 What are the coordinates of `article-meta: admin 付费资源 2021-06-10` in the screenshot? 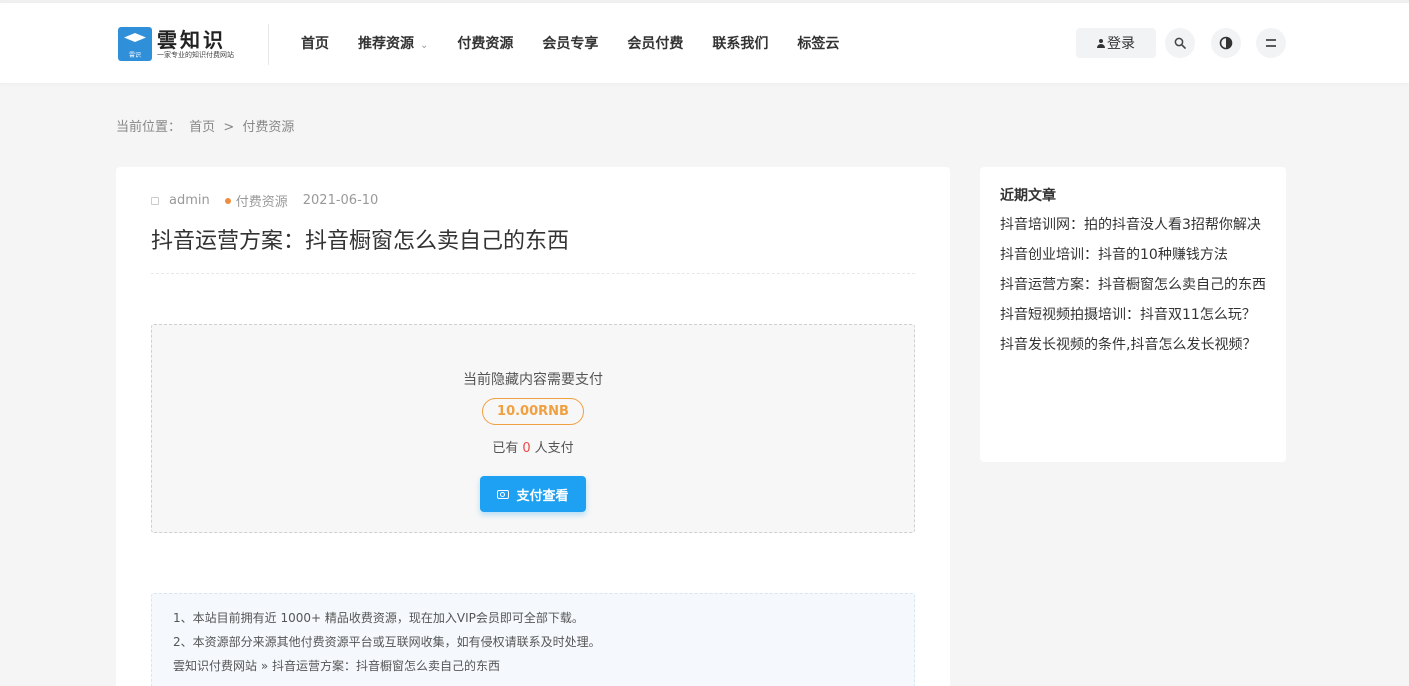 It's located at (264, 200).